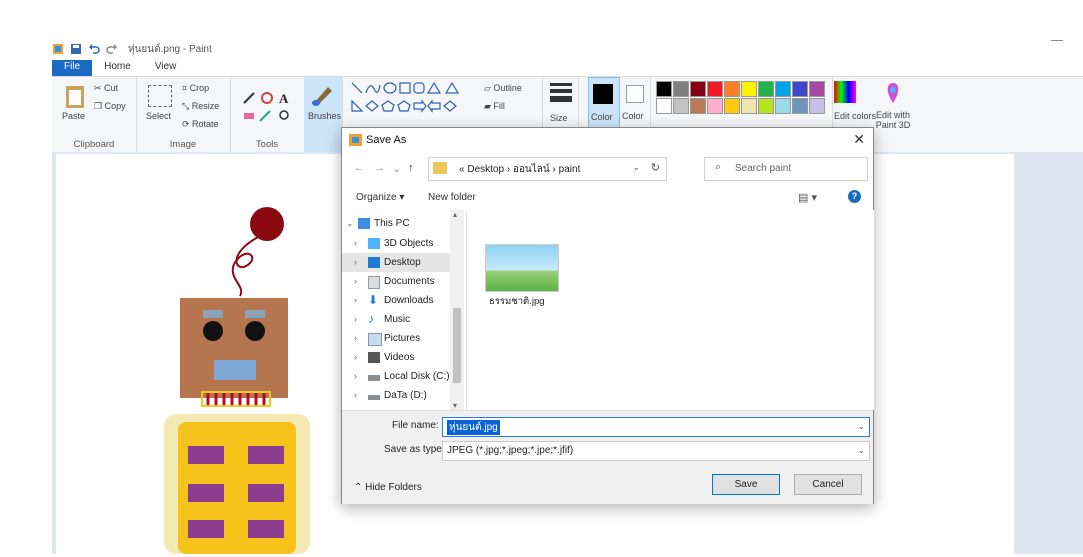 The image size is (1083, 557). Describe the element at coordinates (531, 169) in the screenshot. I see `breadcrumb-online: ออนไลน์` at that location.